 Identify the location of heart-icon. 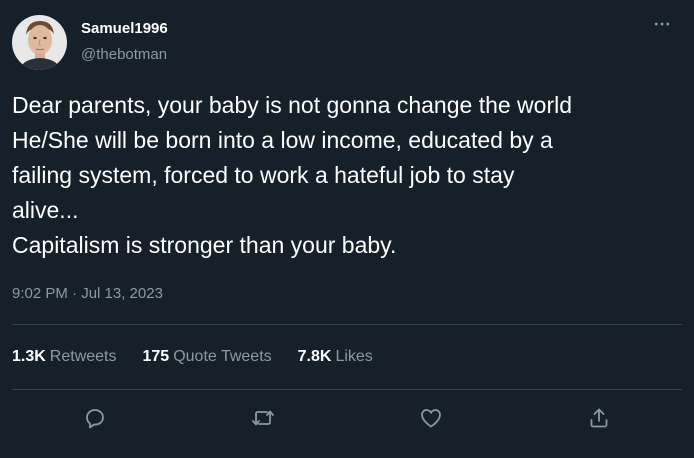
(431, 418).